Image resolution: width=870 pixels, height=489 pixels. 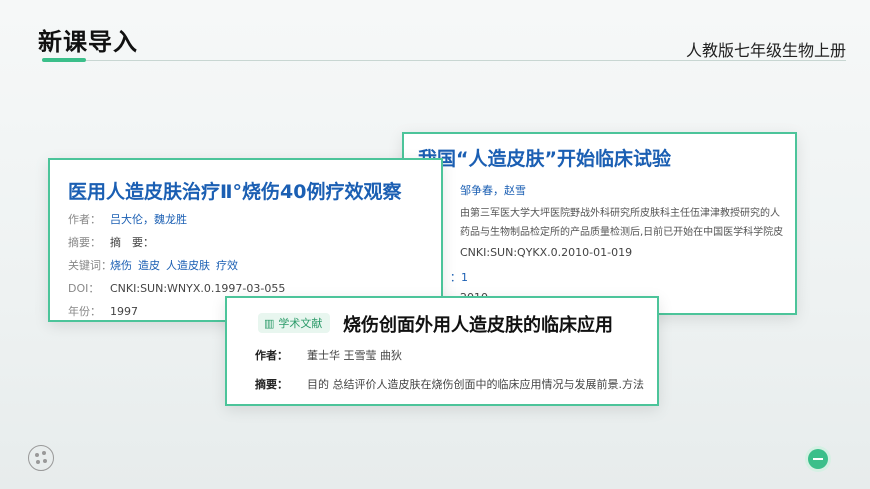 What do you see at coordinates (544, 157) in the screenshot?
I see `article-title: 我国“人造皮肤”开始临床试验` at bounding box center [544, 157].